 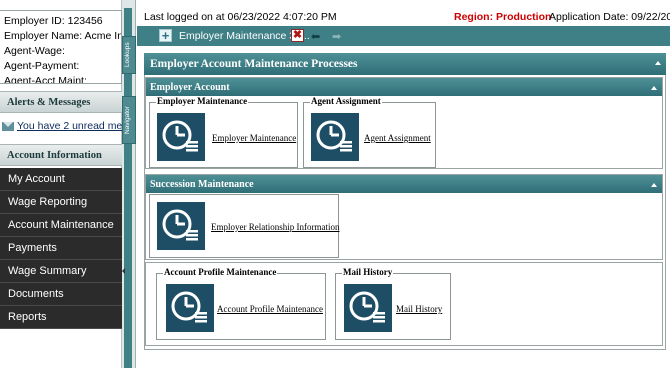 What do you see at coordinates (315, 36) in the screenshot?
I see `back-arrow-icon: ⬅` at bounding box center [315, 36].